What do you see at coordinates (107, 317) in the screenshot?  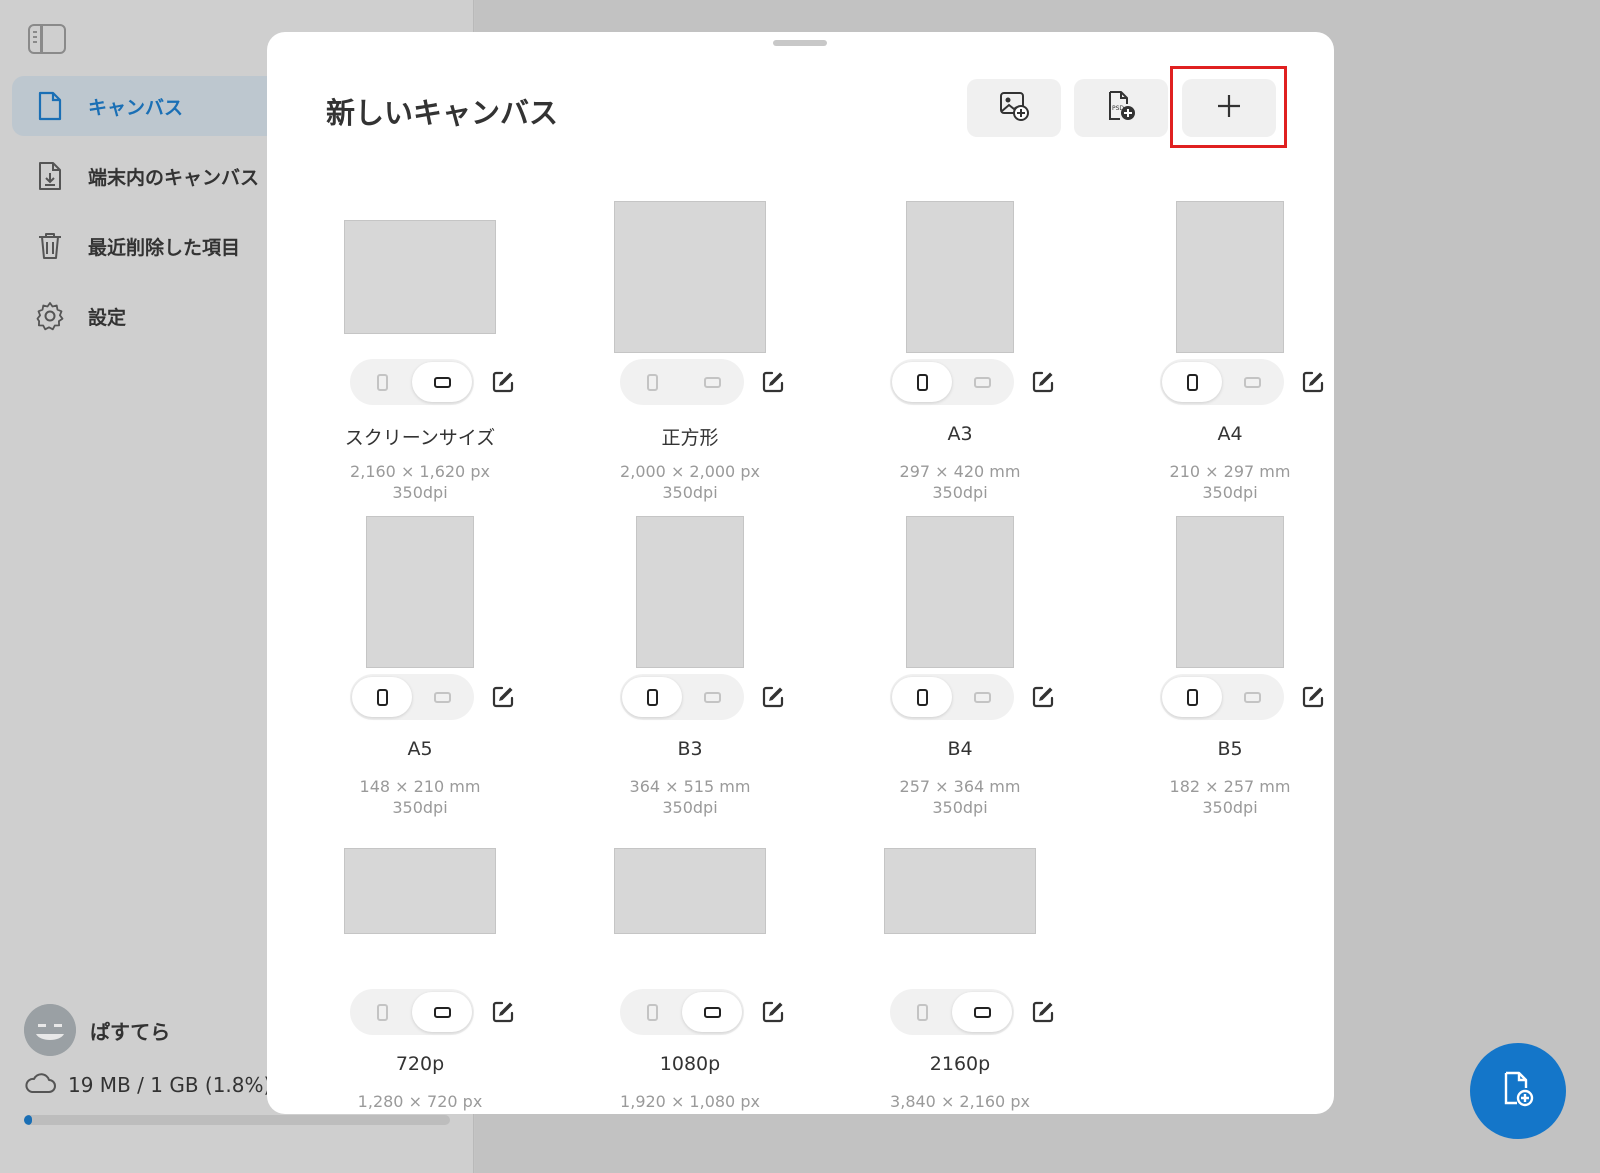 I see `sidebar-item-label: 設定` at bounding box center [107, 317].